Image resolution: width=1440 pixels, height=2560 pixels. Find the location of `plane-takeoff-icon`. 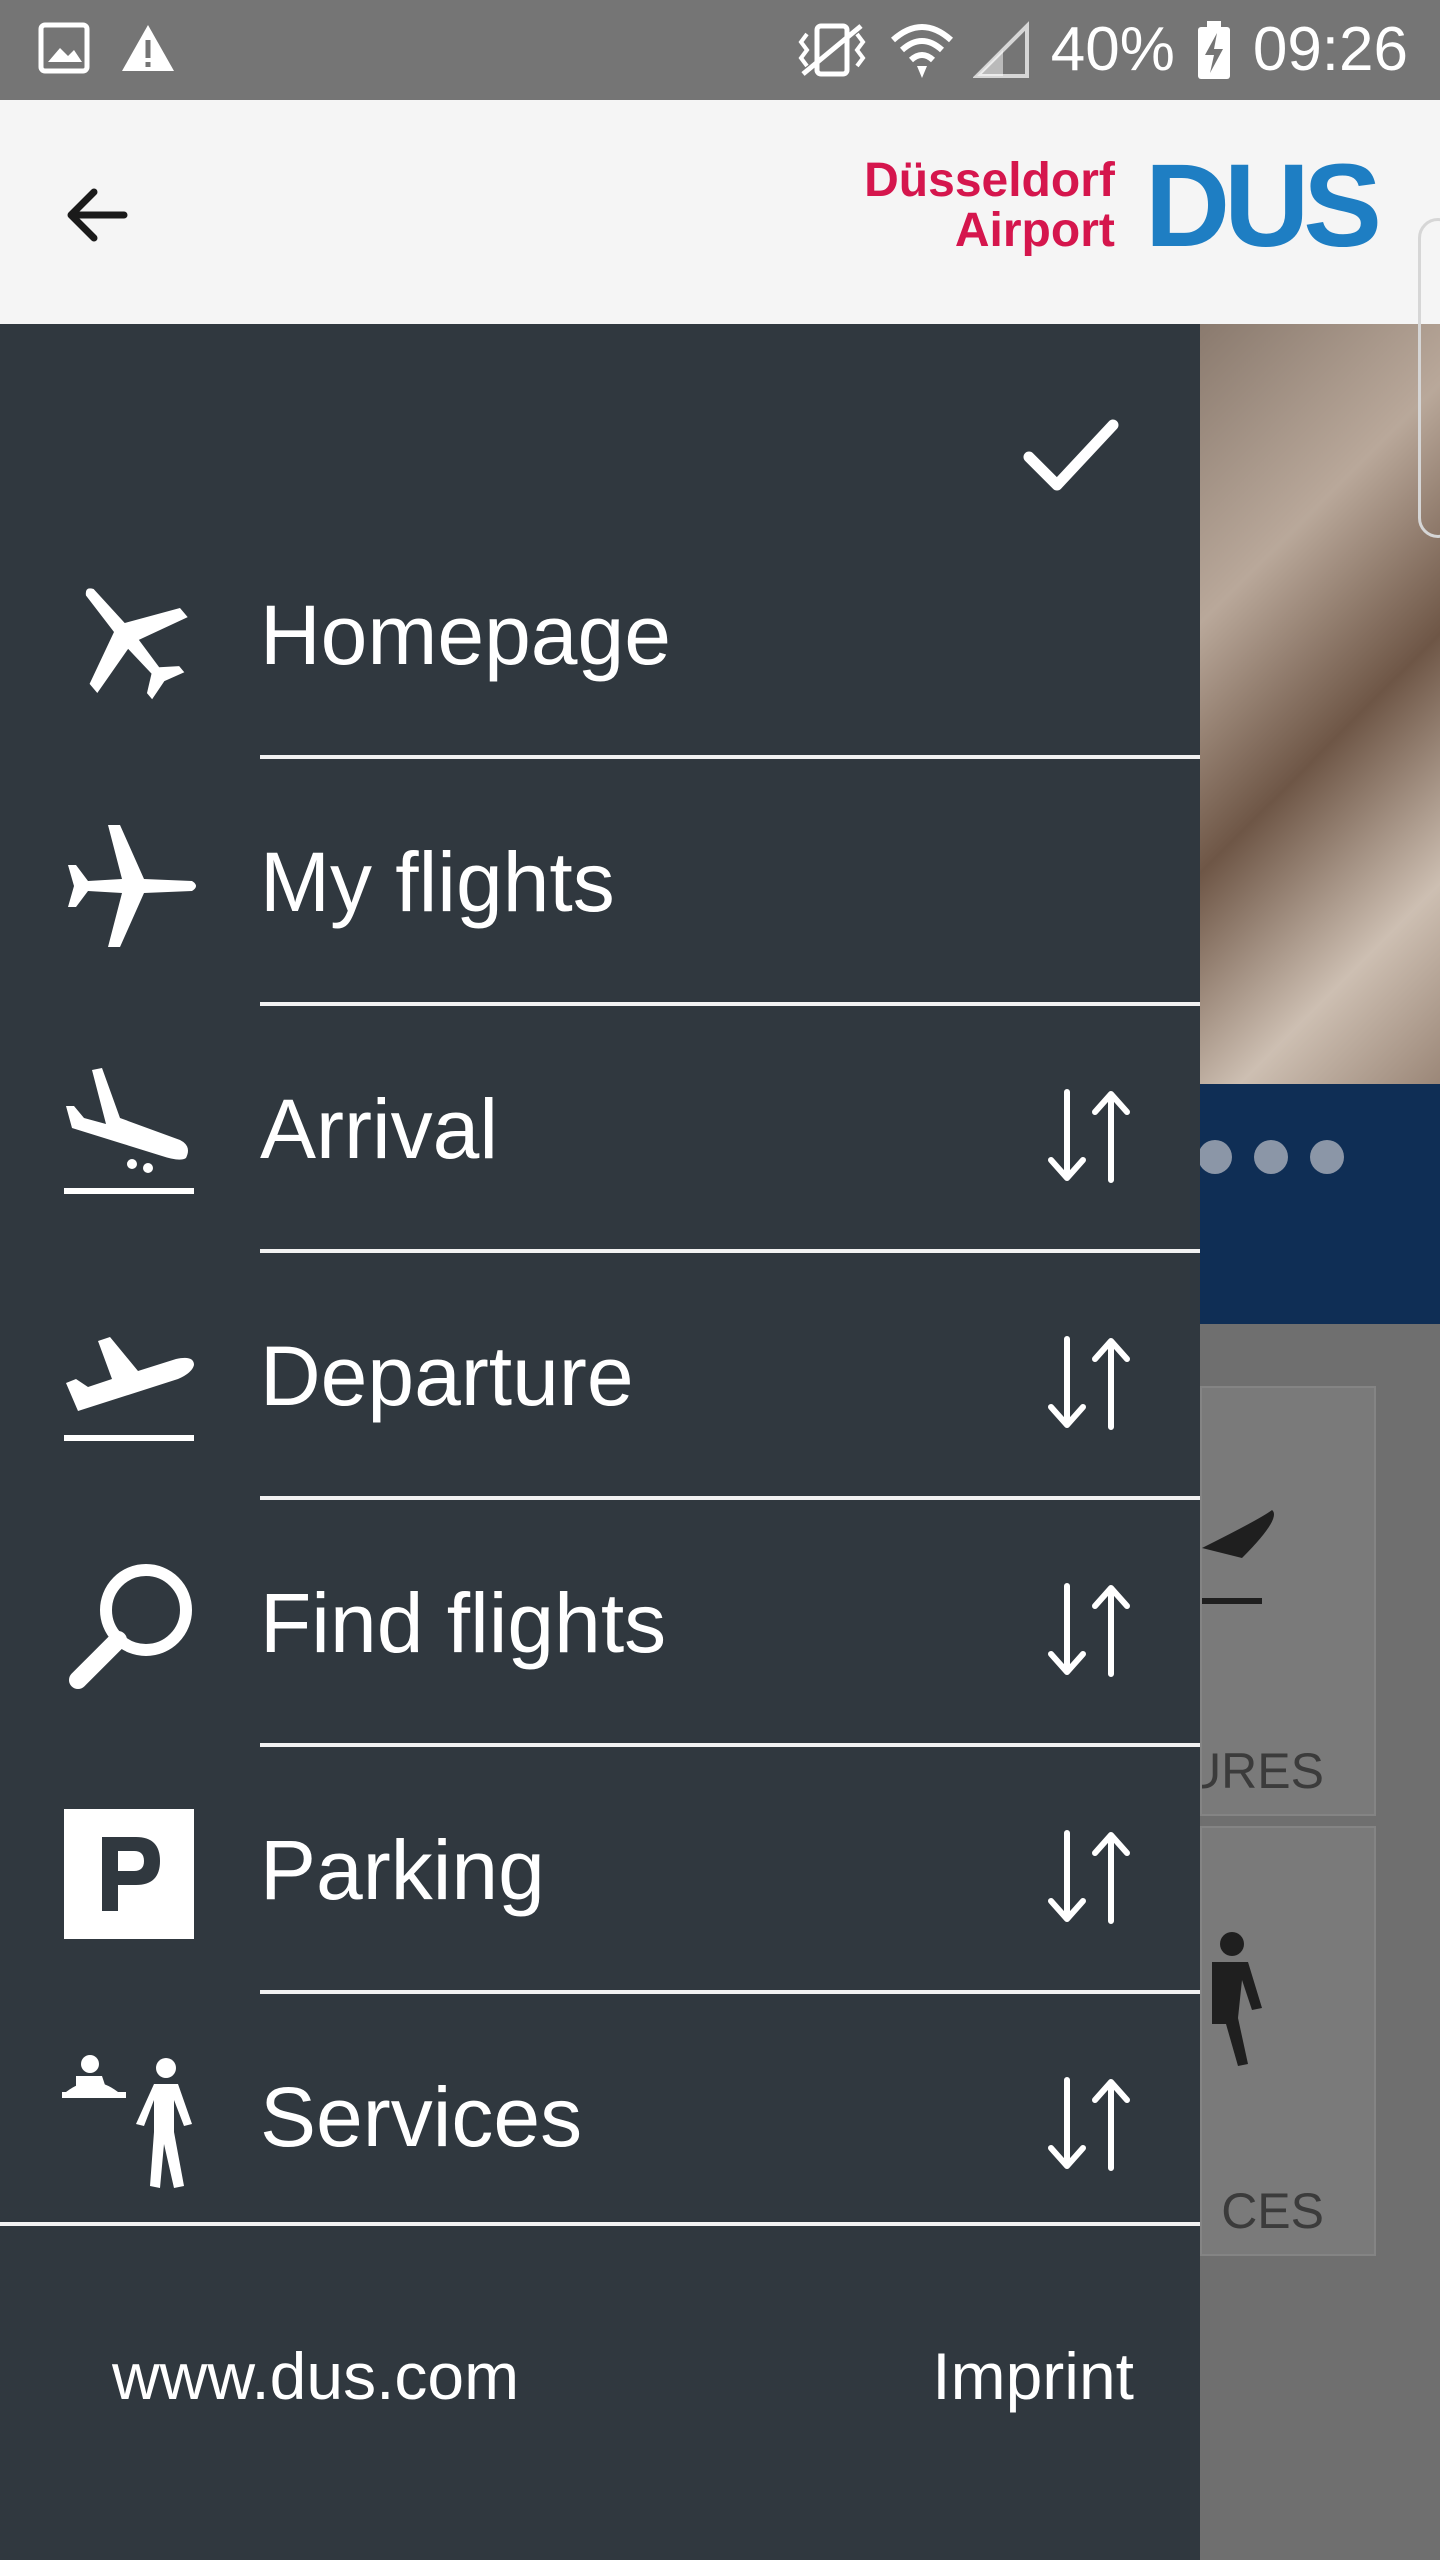

plane-takeoff-icon is located at coordinates (129, 1380).